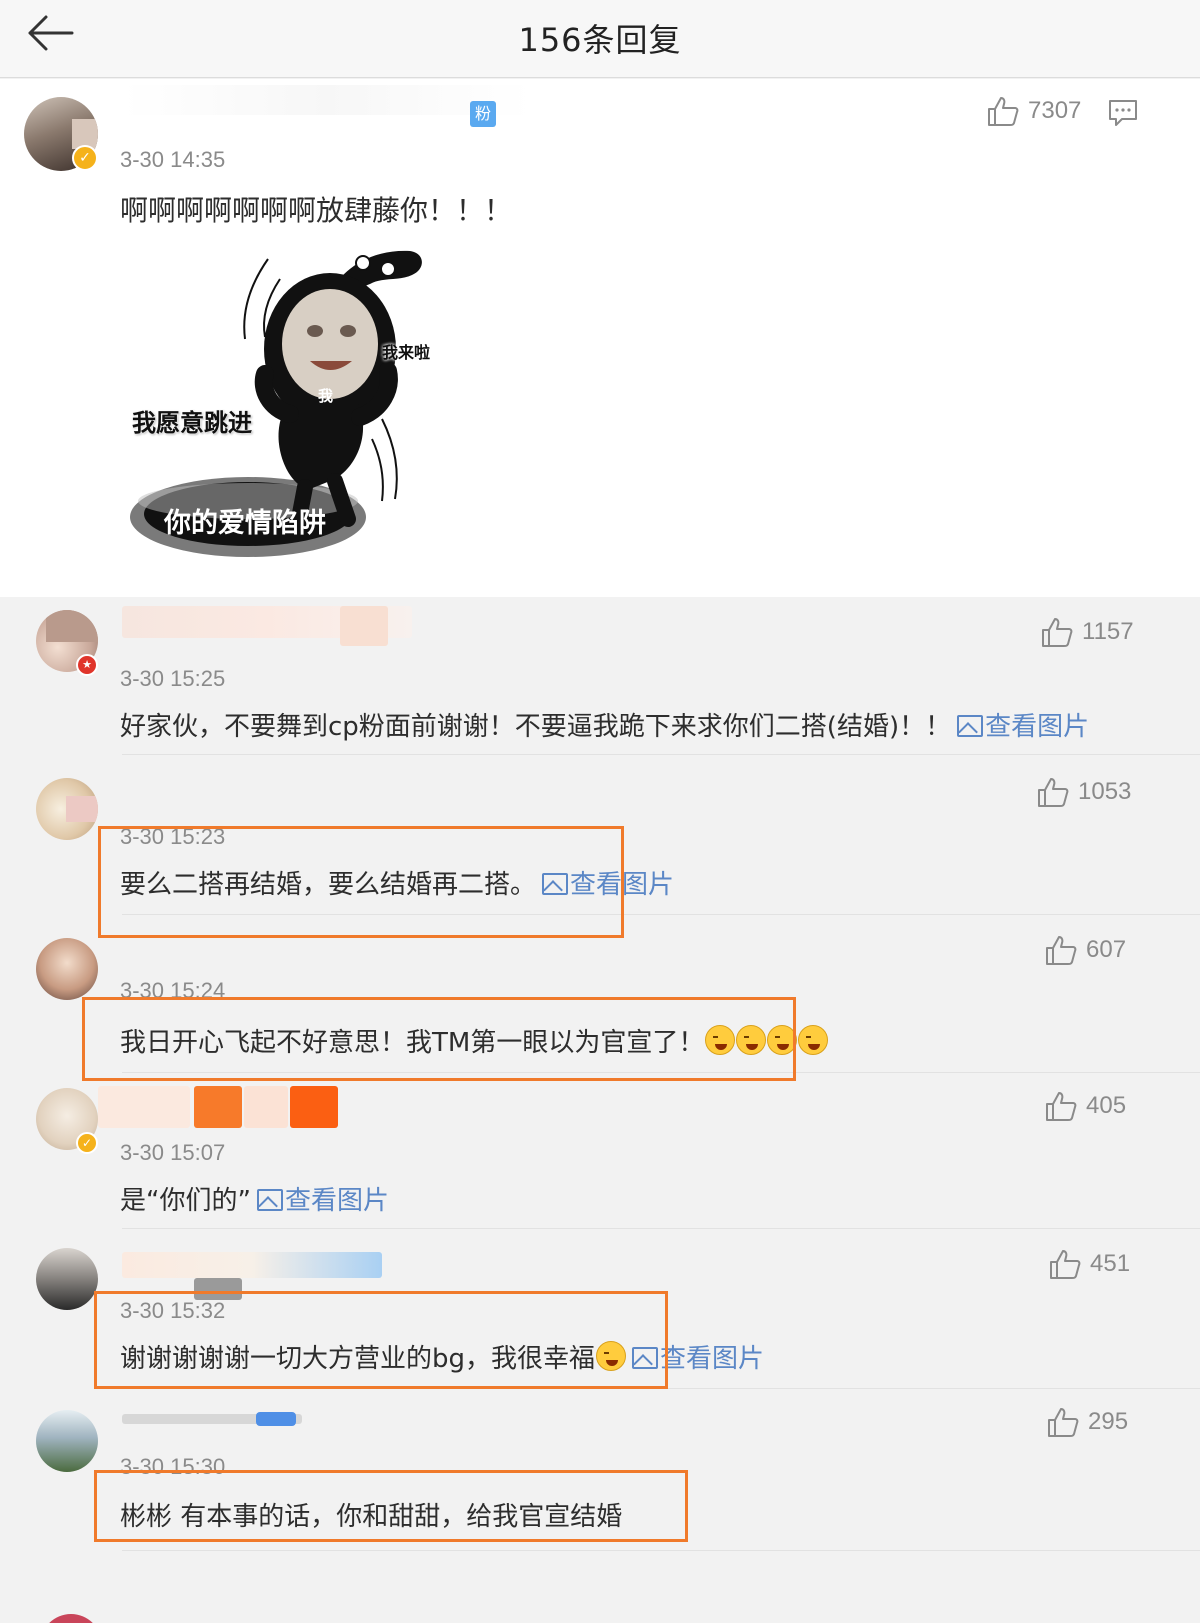  I want to click on like-button: 7307, so click(1033, 111).